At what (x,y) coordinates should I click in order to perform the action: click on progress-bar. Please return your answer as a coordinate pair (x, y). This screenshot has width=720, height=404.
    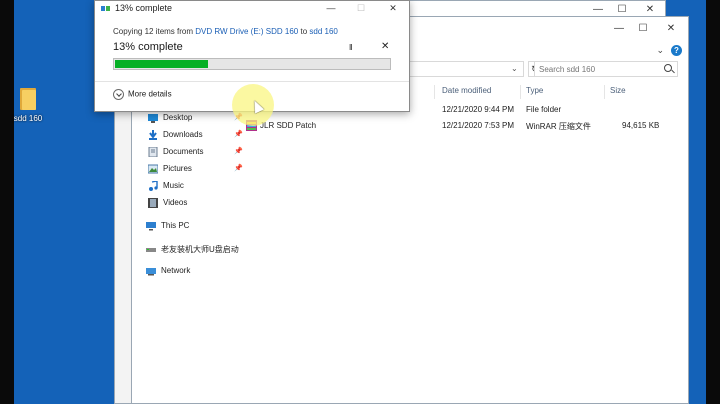
    Looking at the image, I should click on (252, 64).